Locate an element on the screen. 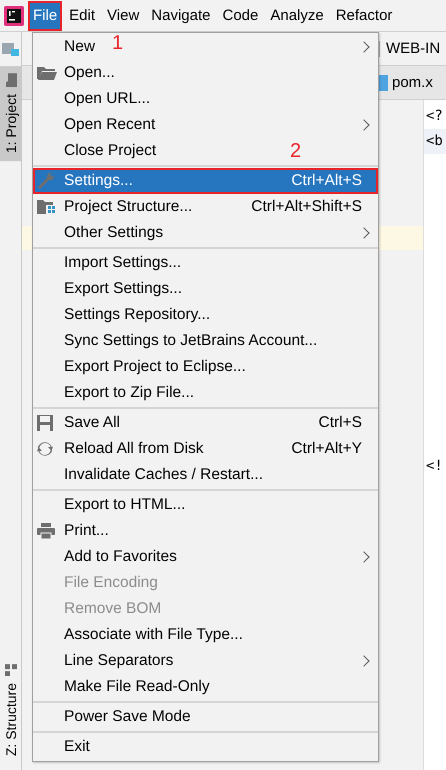  menu-item: Reload All from Disk is located at coordinates (134, 449).